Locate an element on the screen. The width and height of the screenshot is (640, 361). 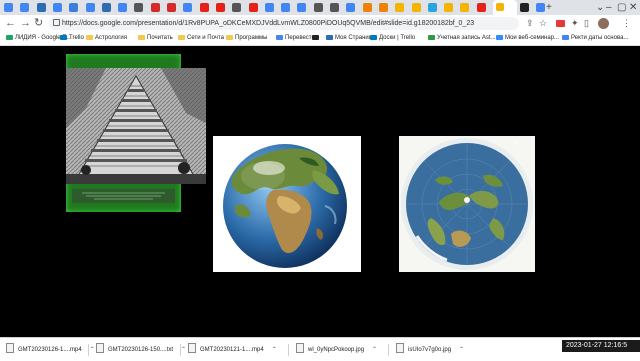
bookmark-item: Почитать is located at coordinates (155, 38).